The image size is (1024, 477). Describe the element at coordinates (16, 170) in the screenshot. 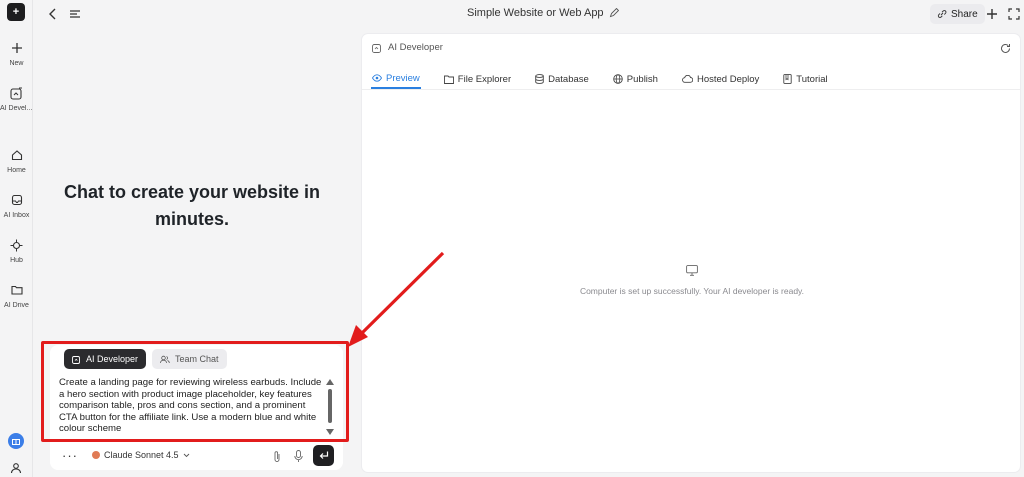

I see `sidebar-item-label: Home` at that location.